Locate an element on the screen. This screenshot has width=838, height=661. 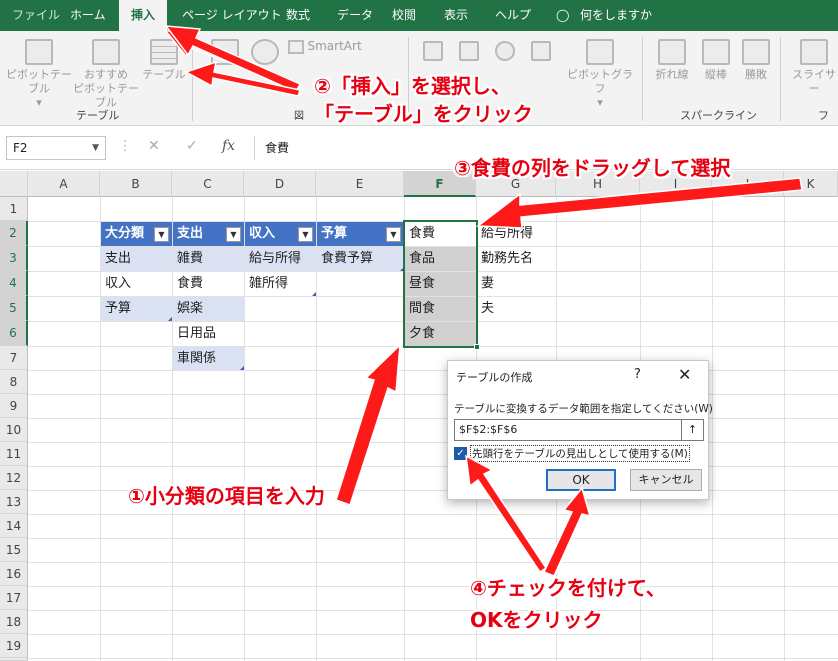
sparkline-column-button: 縦棒 is located at coordinates (716, 60).